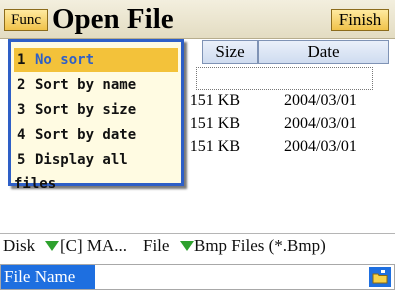 This screenshot has width=395, height=291. Describe the element at coordinates (21, 160) in the screenshot. I see `menu-item-number: 5` at that location.